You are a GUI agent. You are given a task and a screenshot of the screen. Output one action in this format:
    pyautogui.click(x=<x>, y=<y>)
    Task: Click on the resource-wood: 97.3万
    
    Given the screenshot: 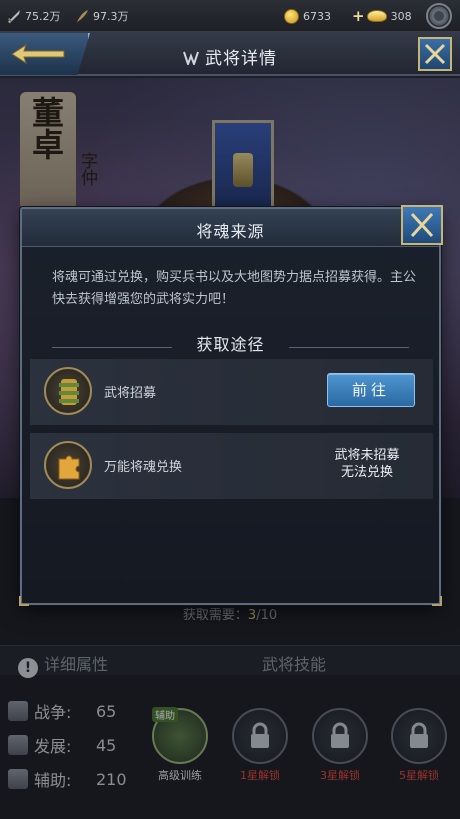 What is the action you would take?
    pyautogui.click(x=101, y=16)
    